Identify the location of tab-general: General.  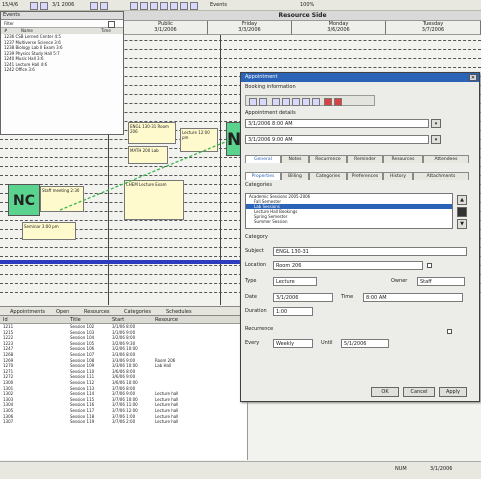
(263, 159).